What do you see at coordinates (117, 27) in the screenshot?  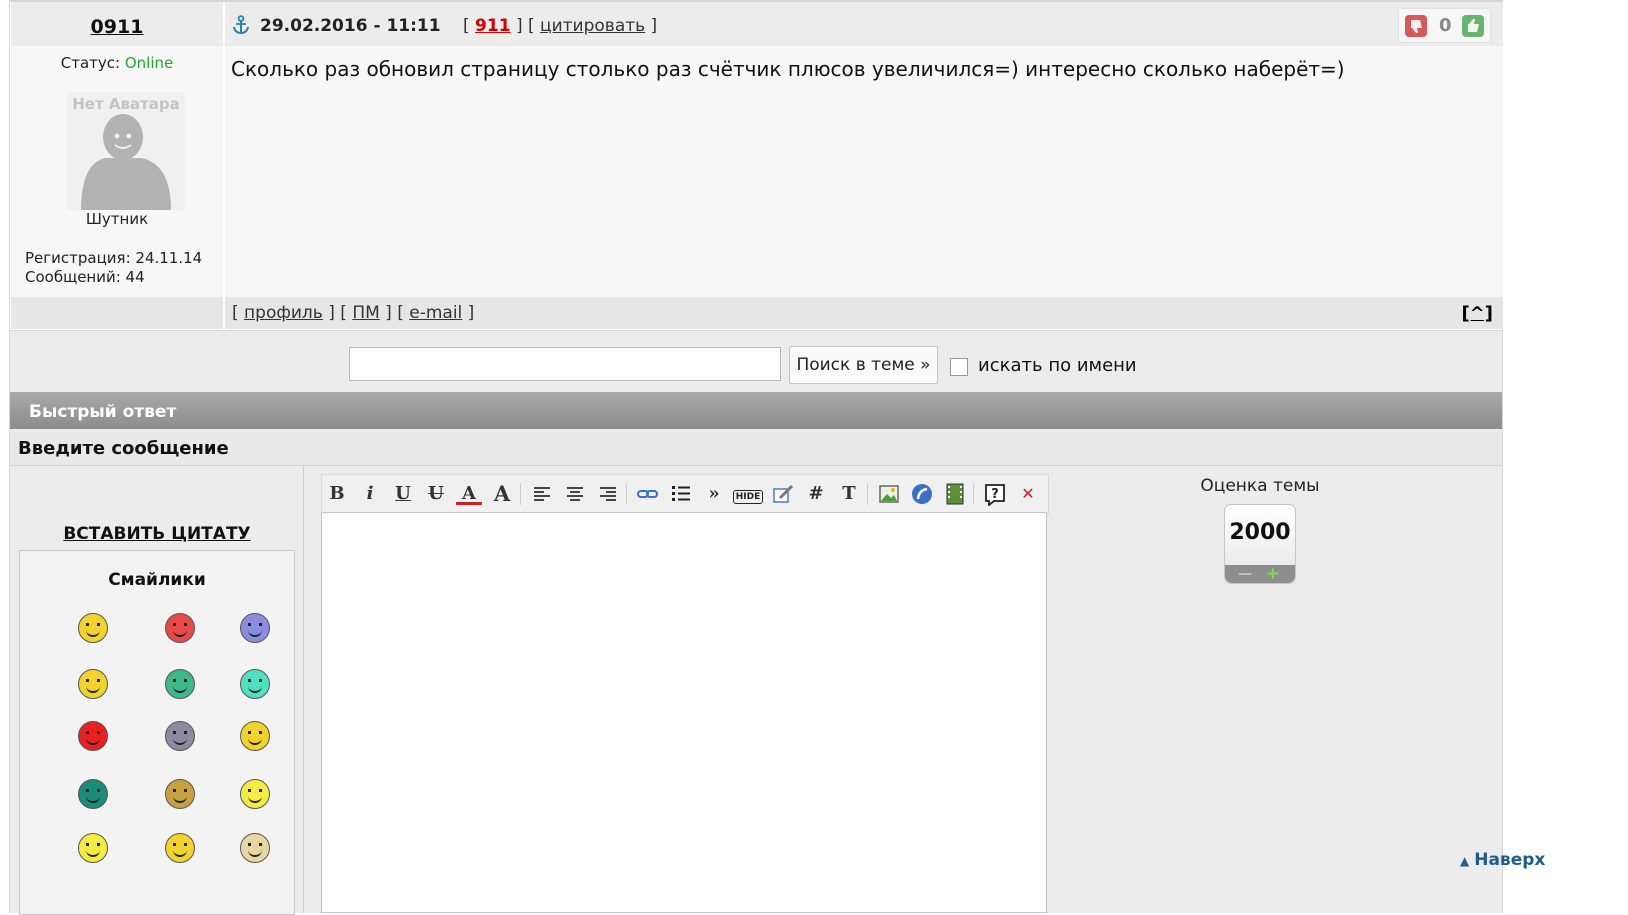 I see `post-author-link: 0911` at bounding box center [117, 27].